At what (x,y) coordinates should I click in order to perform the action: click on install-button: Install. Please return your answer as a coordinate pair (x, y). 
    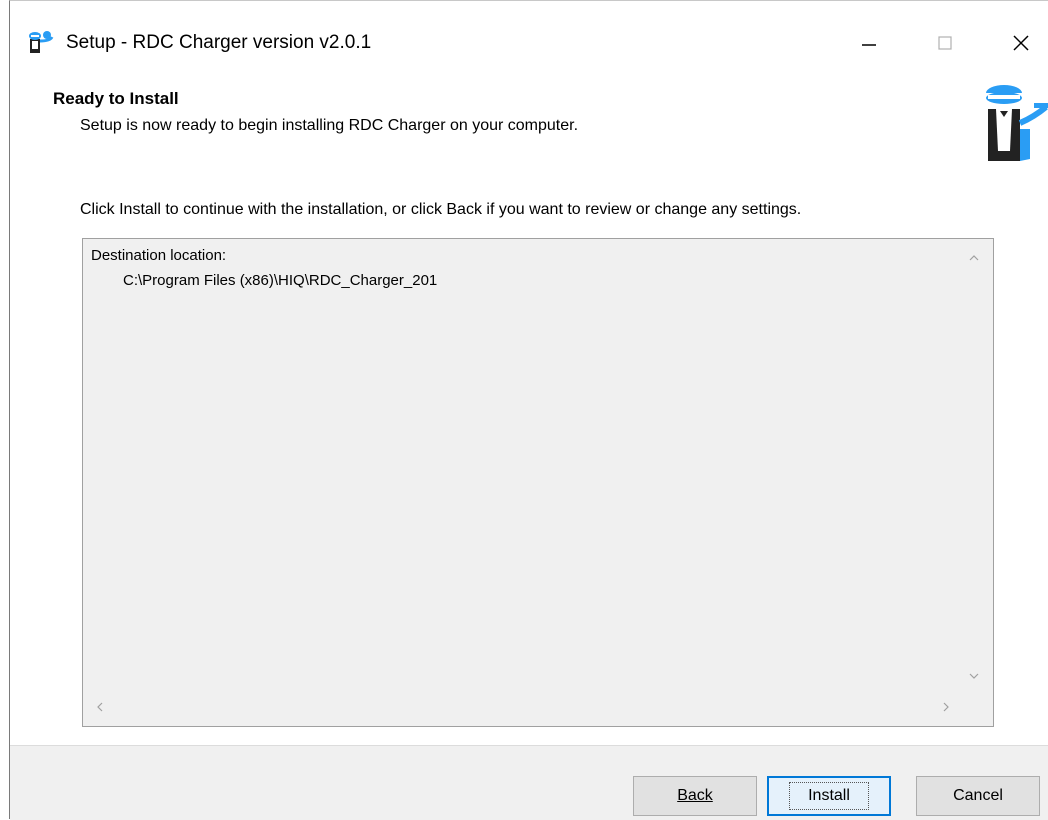
    Looking at the image, I should click on (829, 796).